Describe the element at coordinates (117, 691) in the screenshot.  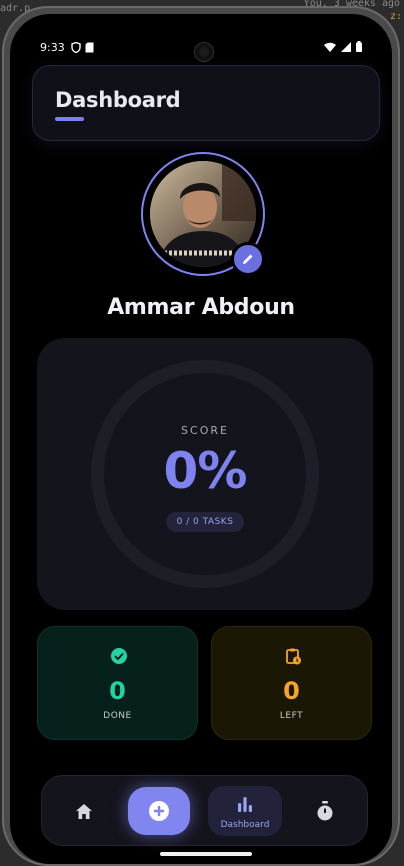
I see `done-count: 0` at that location.